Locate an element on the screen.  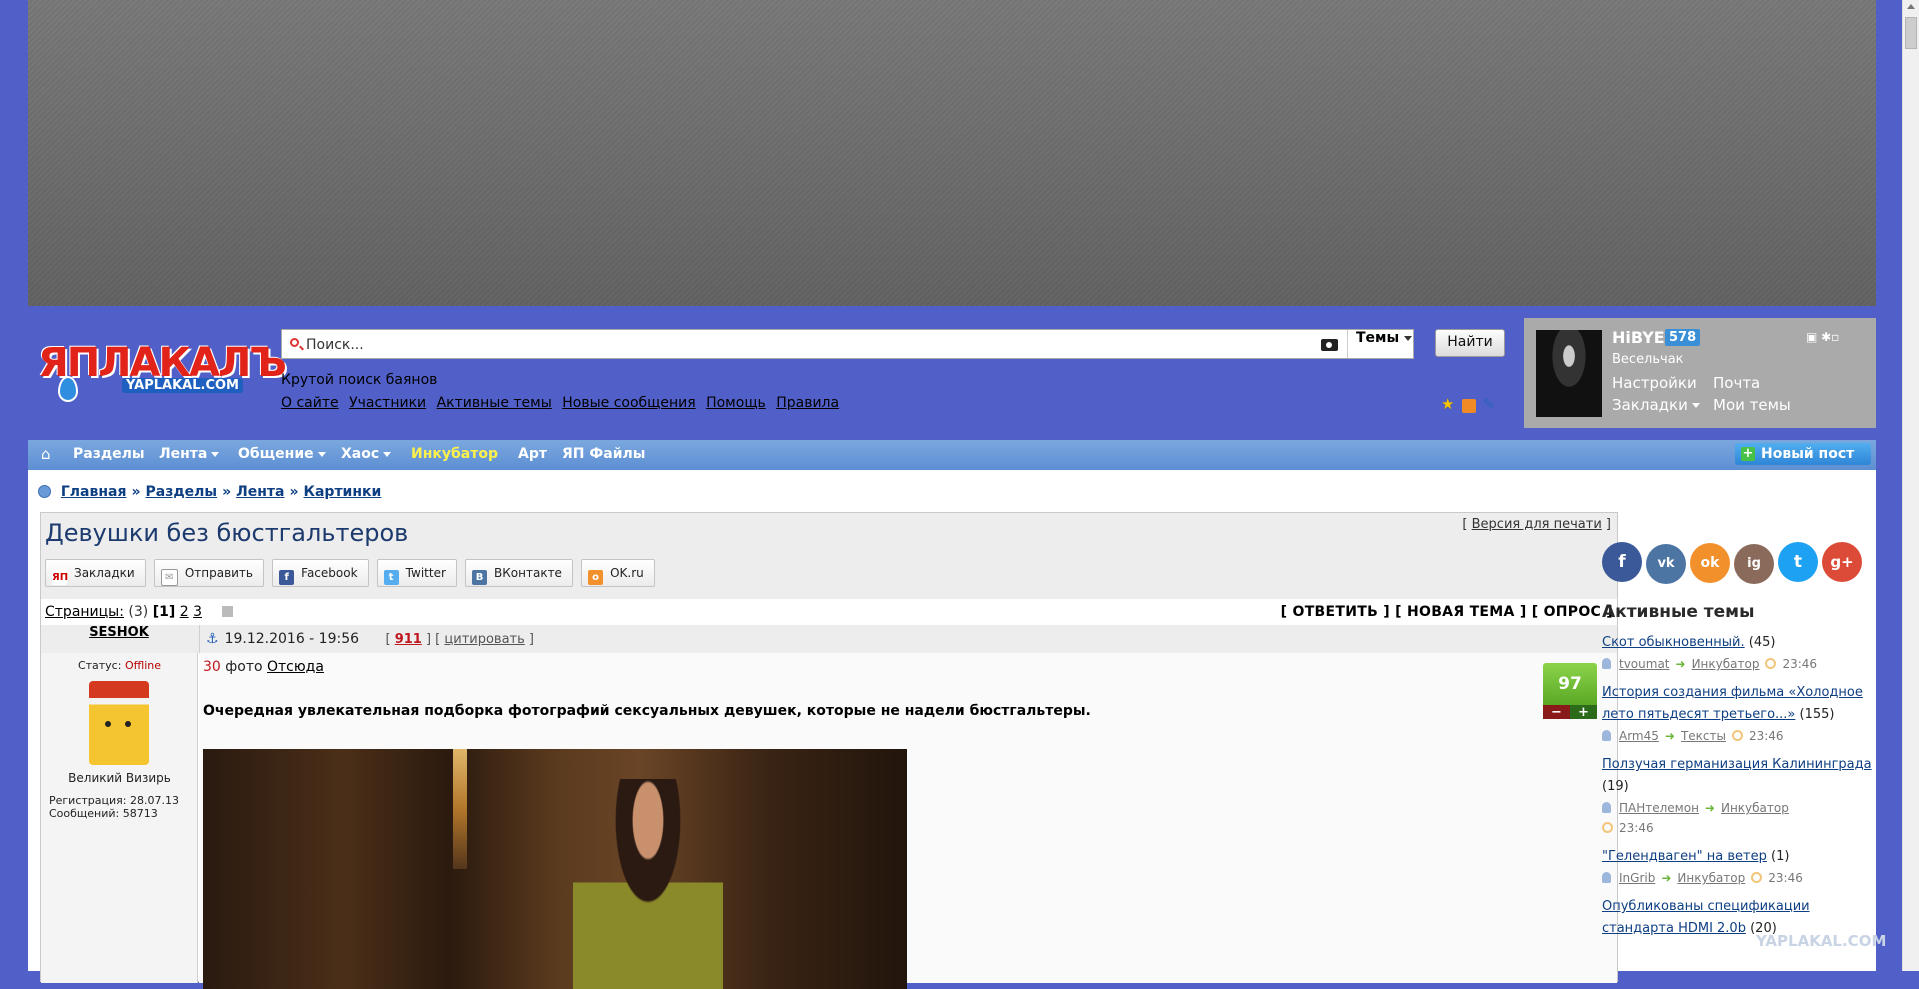
user-avatar is located at coordinates (1569, 373).